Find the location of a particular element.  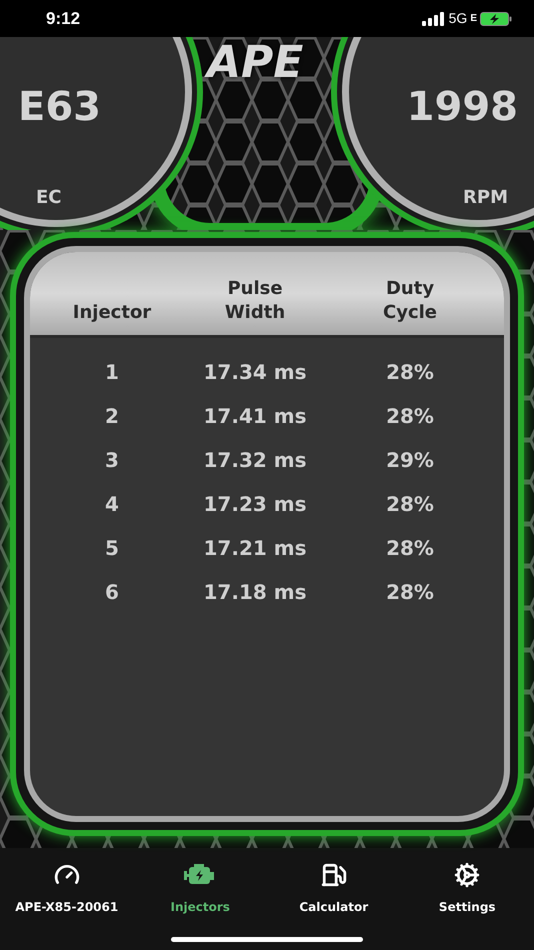

table-cell-text: 17.34 ms is located at coordinates (255, 372).